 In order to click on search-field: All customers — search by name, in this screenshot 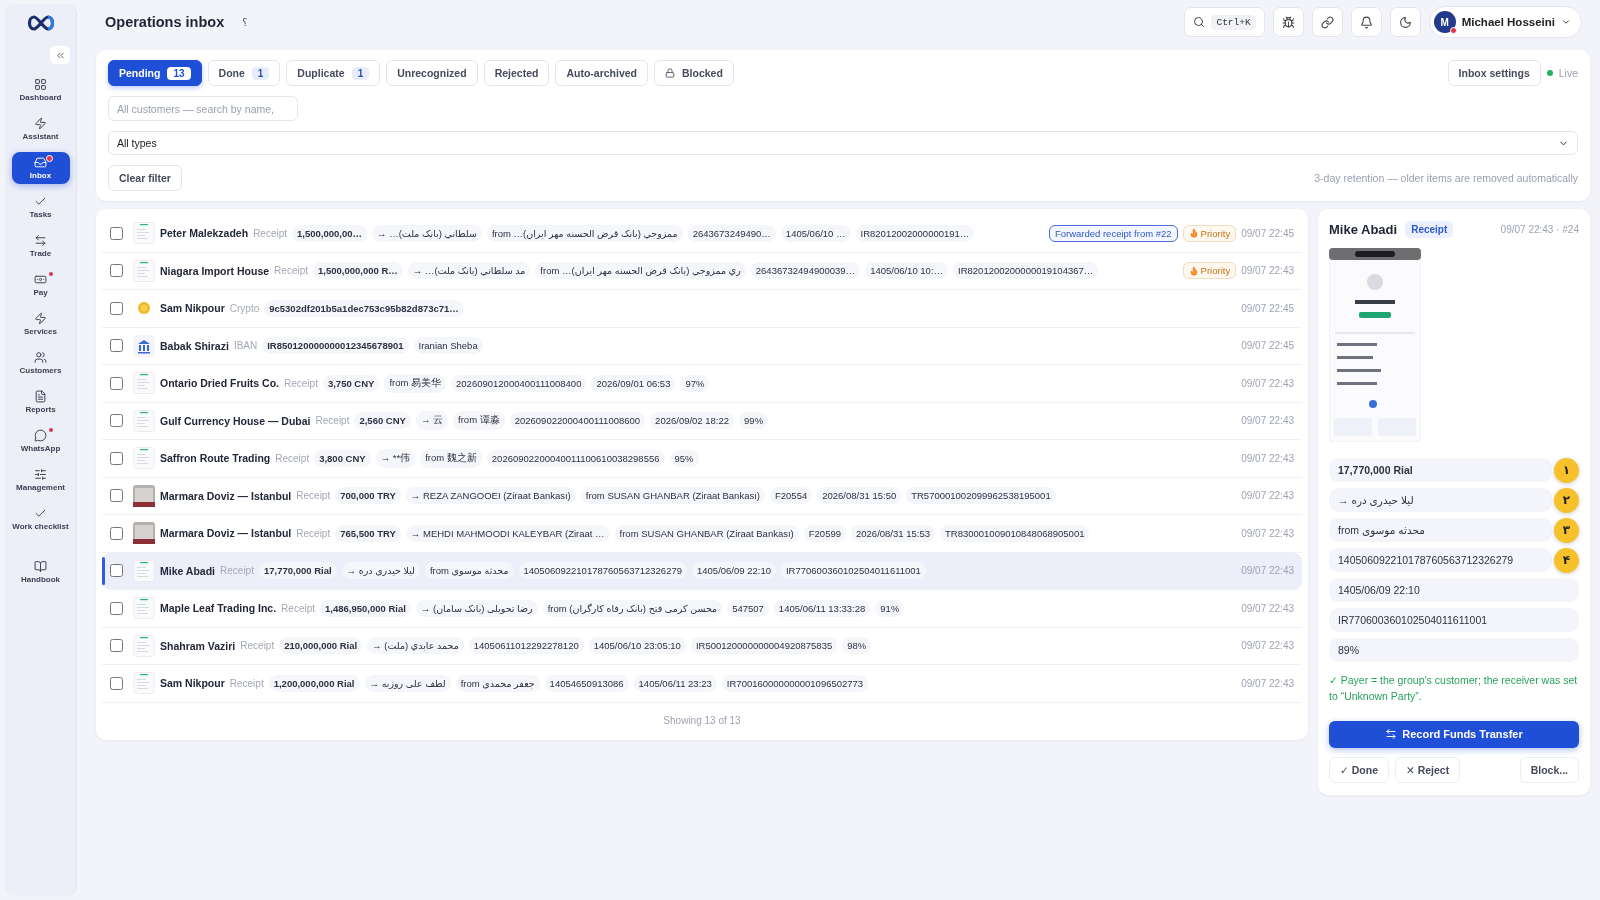, I will do `click(203, 108)`.